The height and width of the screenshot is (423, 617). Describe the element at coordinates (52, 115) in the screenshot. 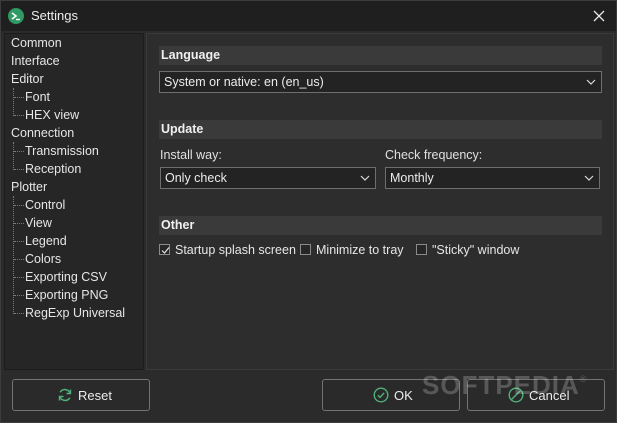

I see `sidebar-item-hex-view: HEX view` at that location.